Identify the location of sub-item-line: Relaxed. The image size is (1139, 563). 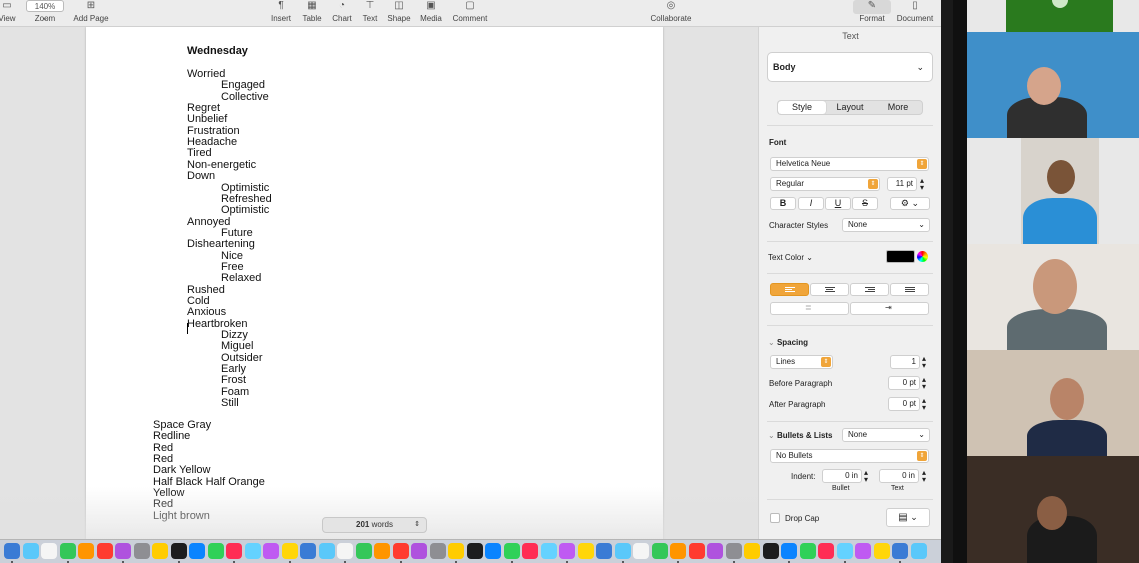
(241, 278).